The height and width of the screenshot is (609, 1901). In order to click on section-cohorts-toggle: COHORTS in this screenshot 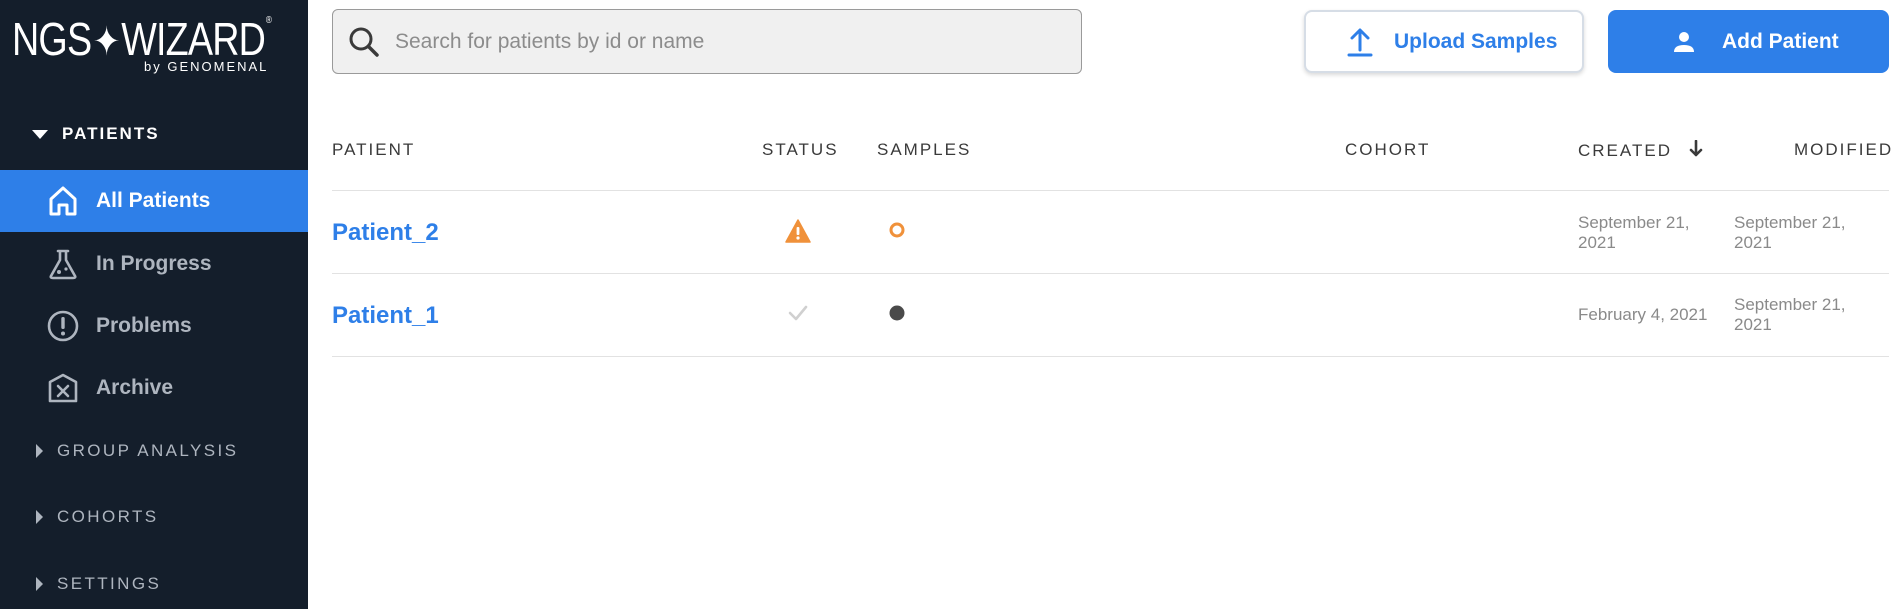, I will do `click(154, 517)`.